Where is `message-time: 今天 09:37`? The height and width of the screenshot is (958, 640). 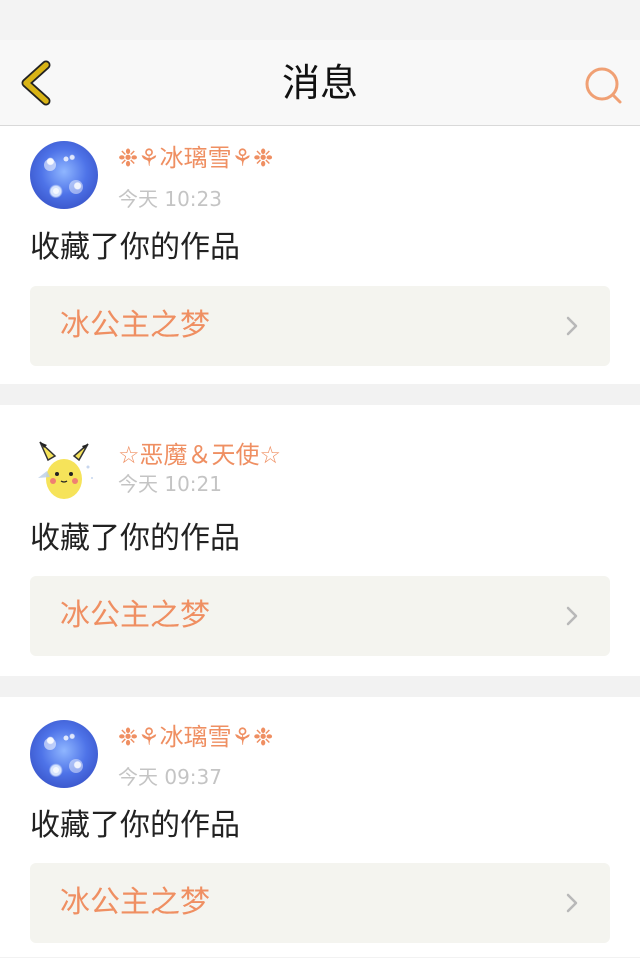
message-time: 今天 09:37 is located at coordinates (170, 777).